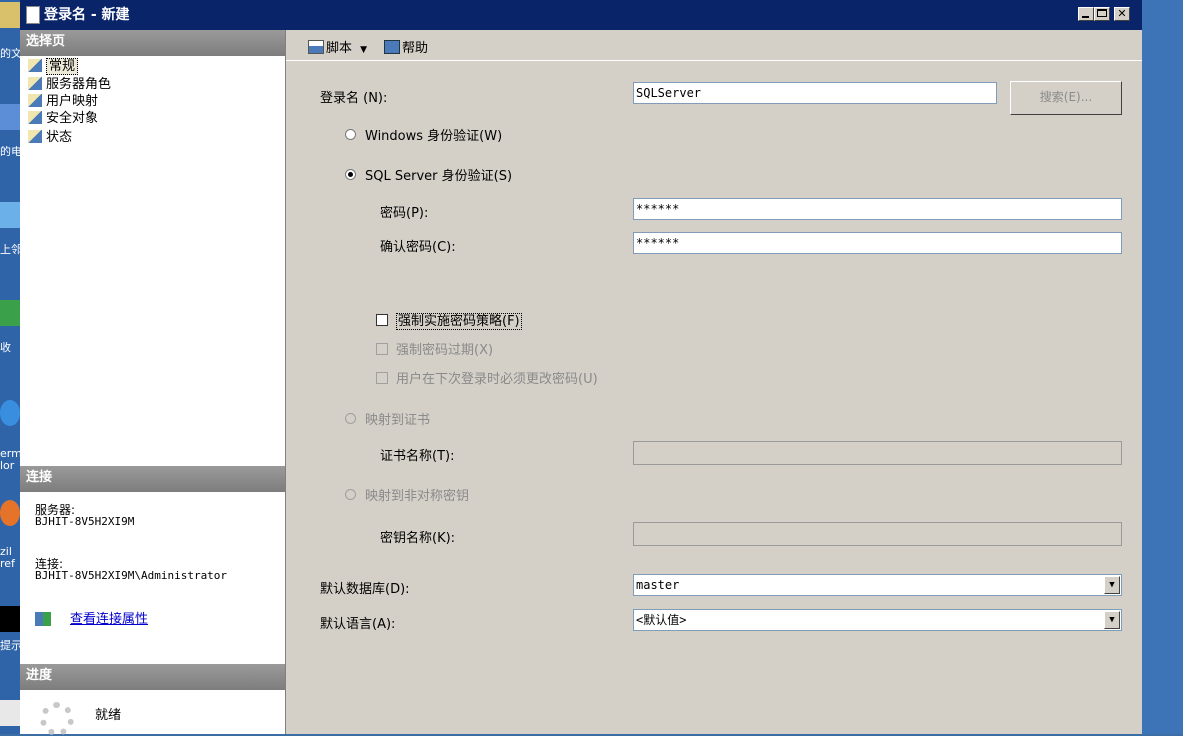  I want to click on default-db-value: master, so click(658, 585).